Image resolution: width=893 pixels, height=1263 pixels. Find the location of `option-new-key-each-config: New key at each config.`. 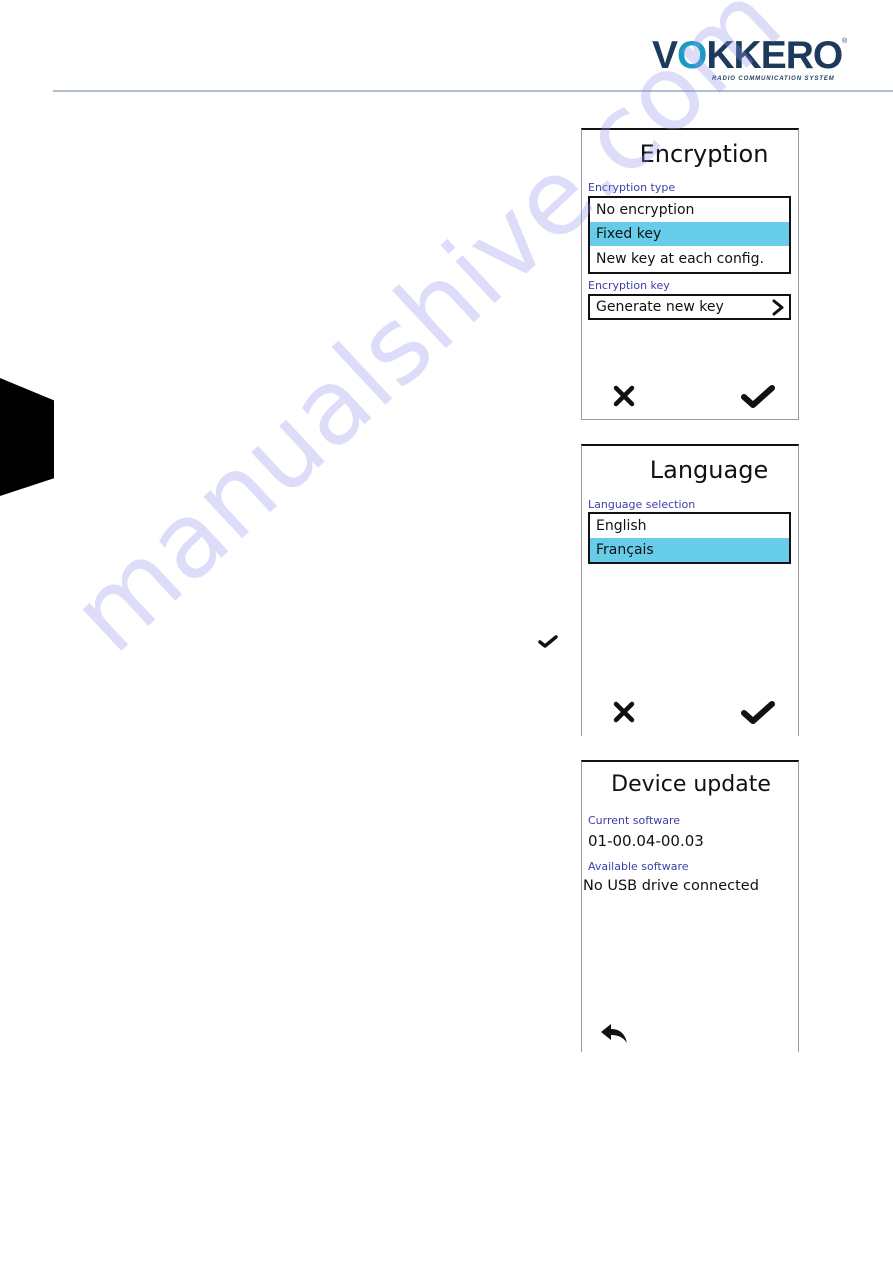

option-new-key-each-config: New key at each config. is located at coordinates (689, 259).